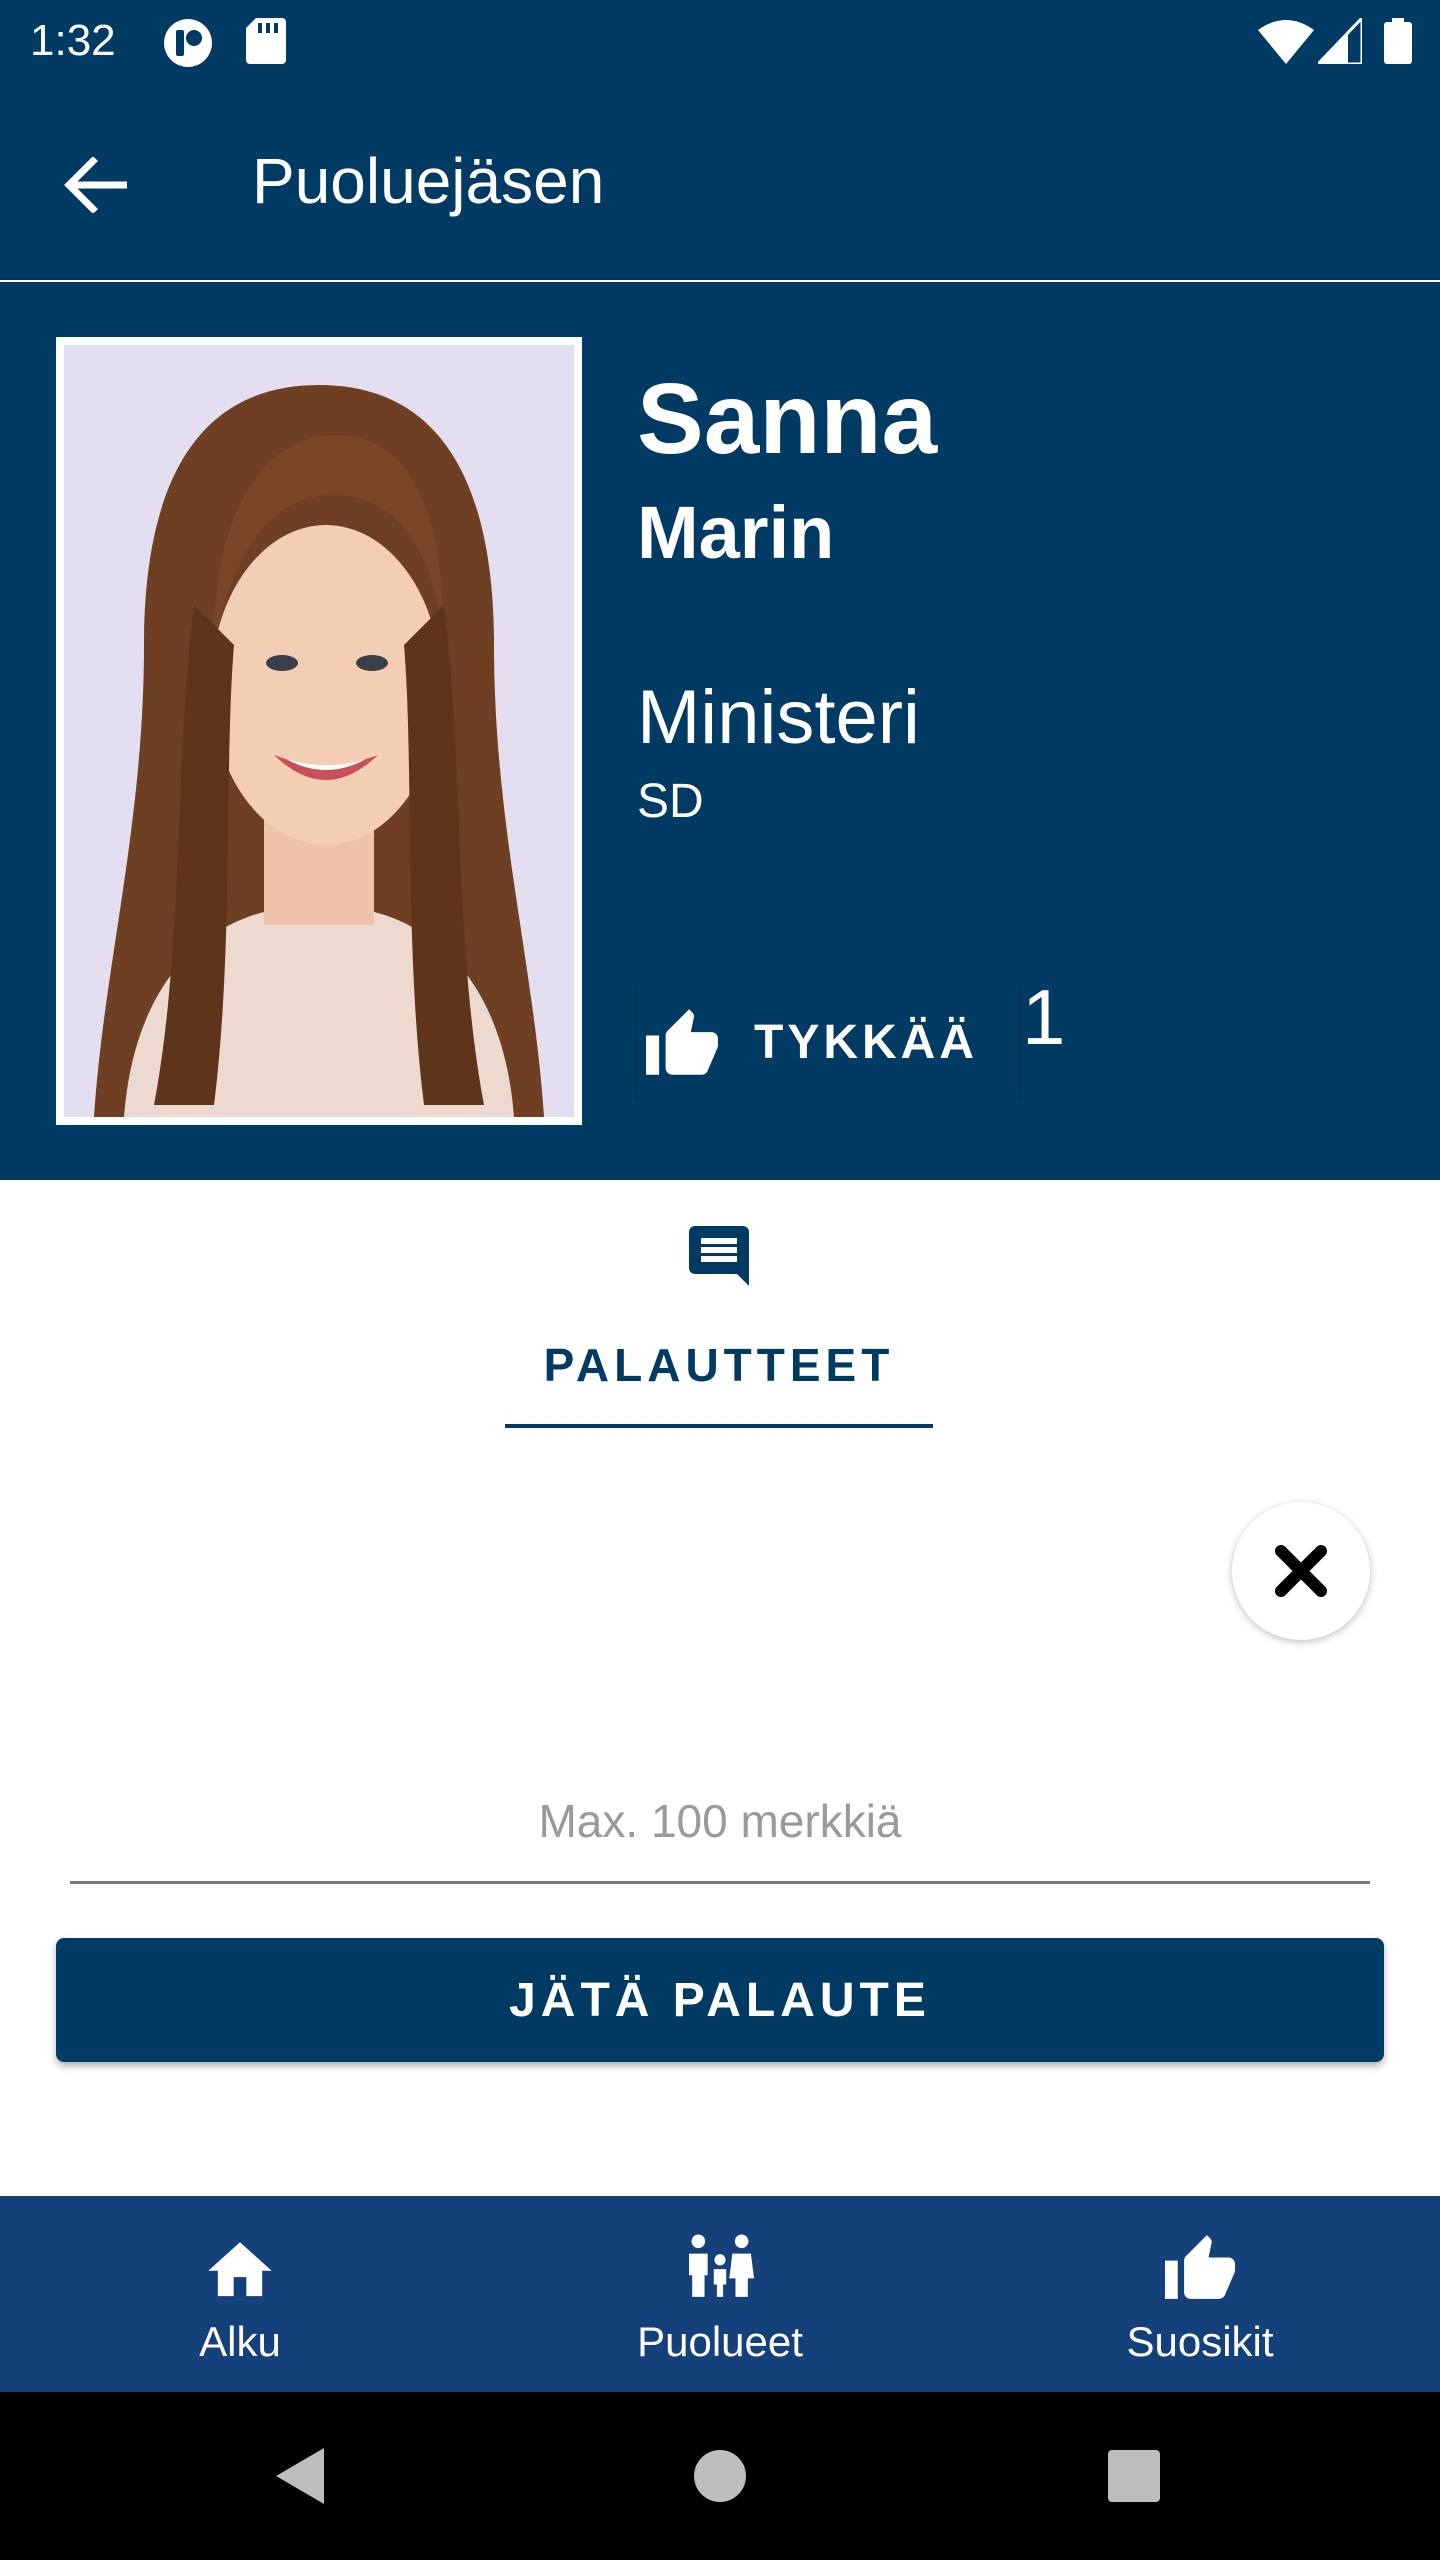  Describe the element at coordinates (188, 45) in the screenshot. I see `notification-app-icon` at that location.